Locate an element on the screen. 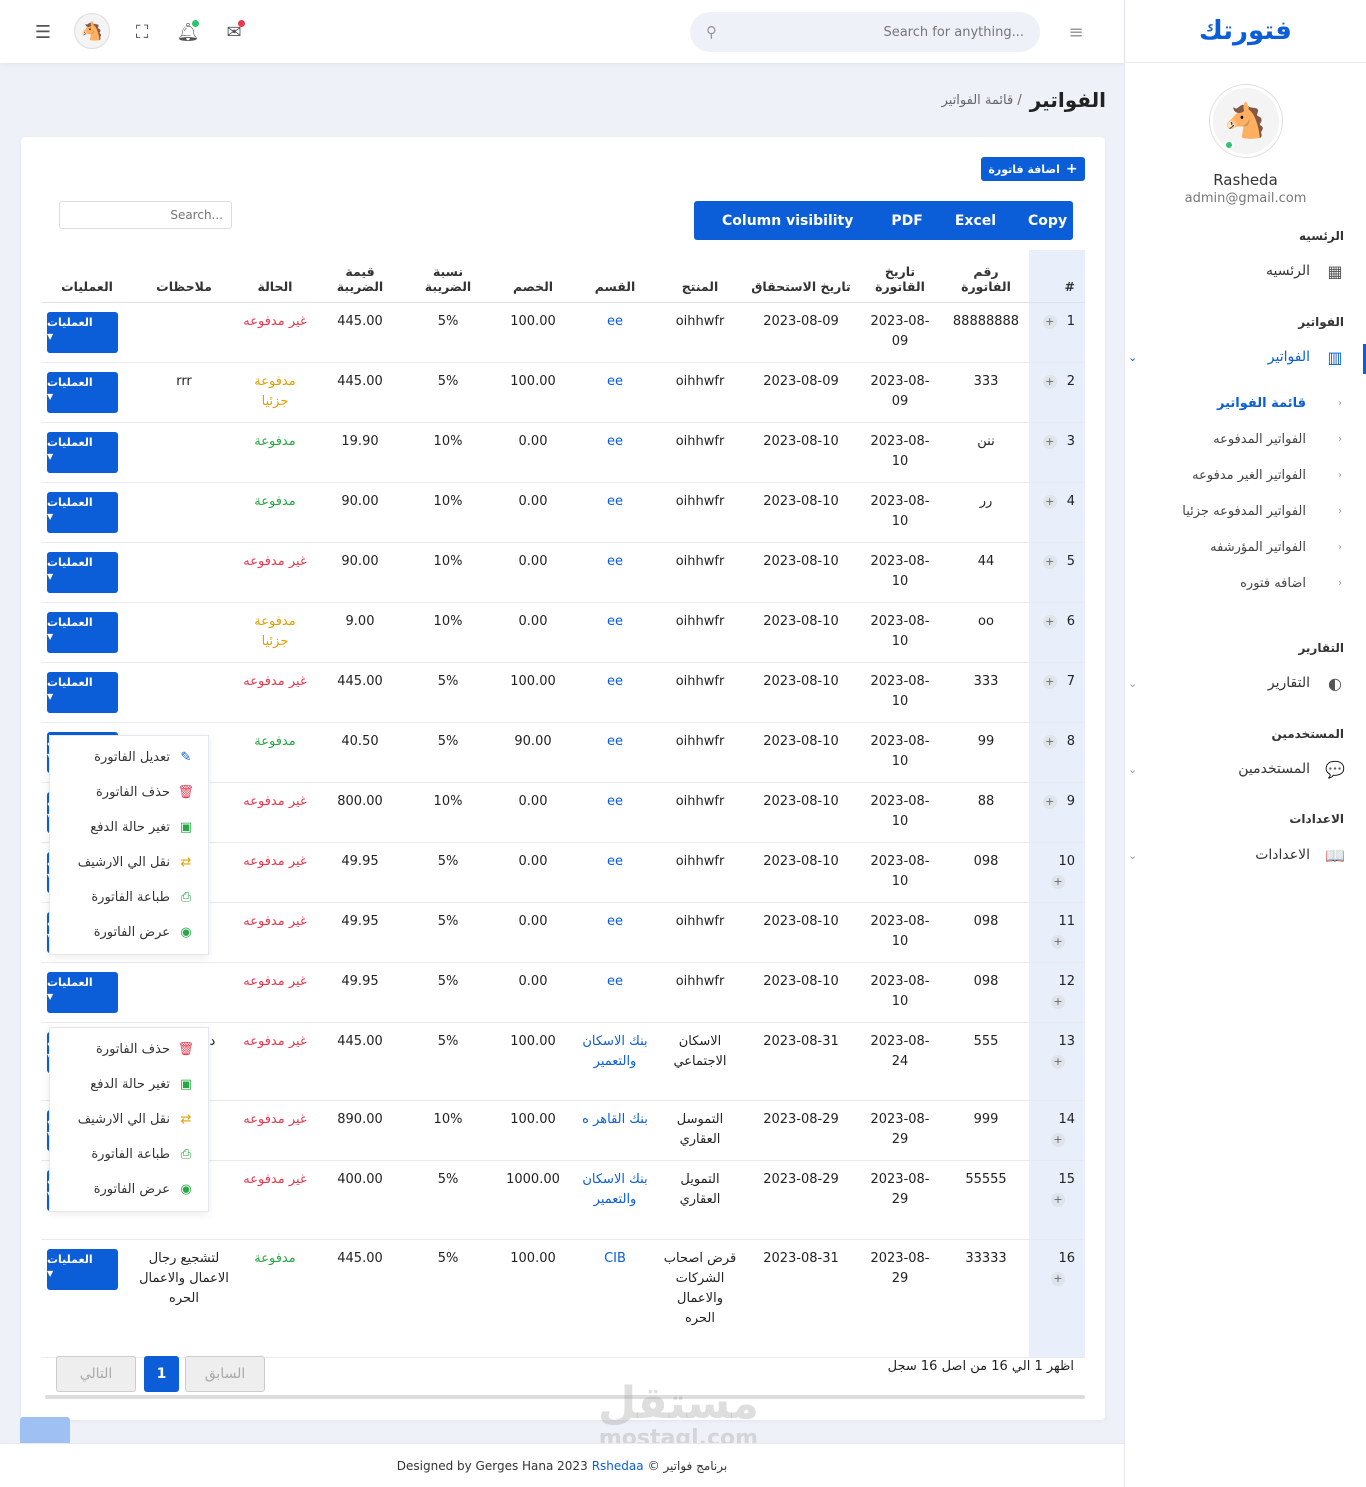 The width and height of the screenshot is (1366, 1487). horizontal-scrollbar is located at coordinates (565, 1397).